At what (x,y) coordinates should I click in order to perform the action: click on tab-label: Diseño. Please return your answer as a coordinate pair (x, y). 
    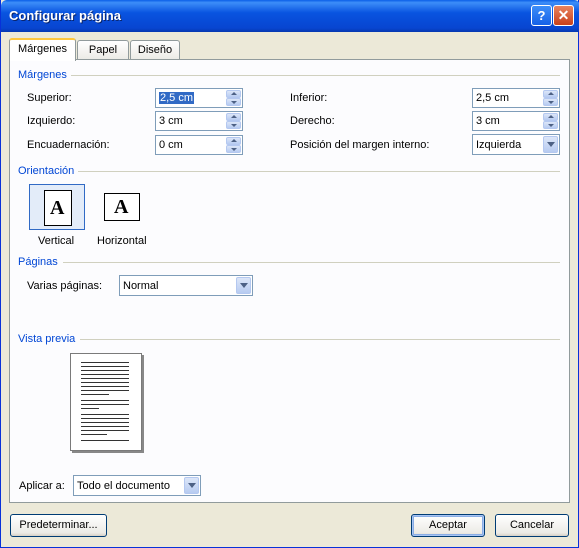
    Looking at the image, I should click on (155, 50).